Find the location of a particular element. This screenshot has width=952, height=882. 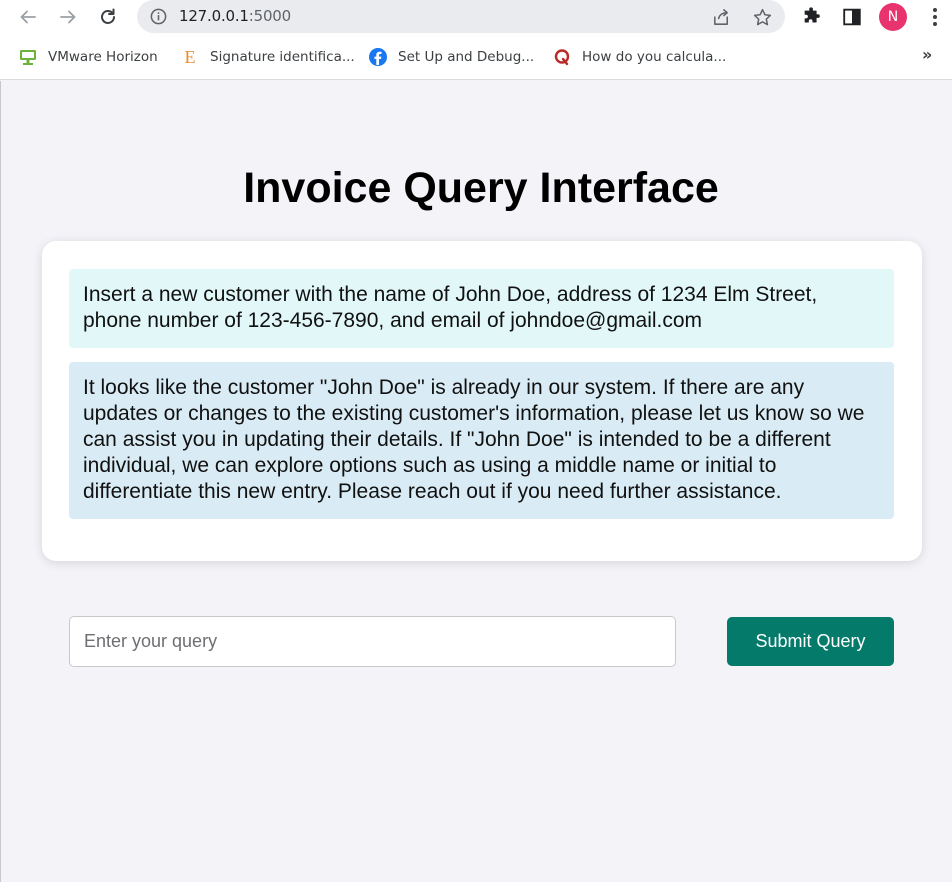

star-icon is located at coordinates (762, 16).